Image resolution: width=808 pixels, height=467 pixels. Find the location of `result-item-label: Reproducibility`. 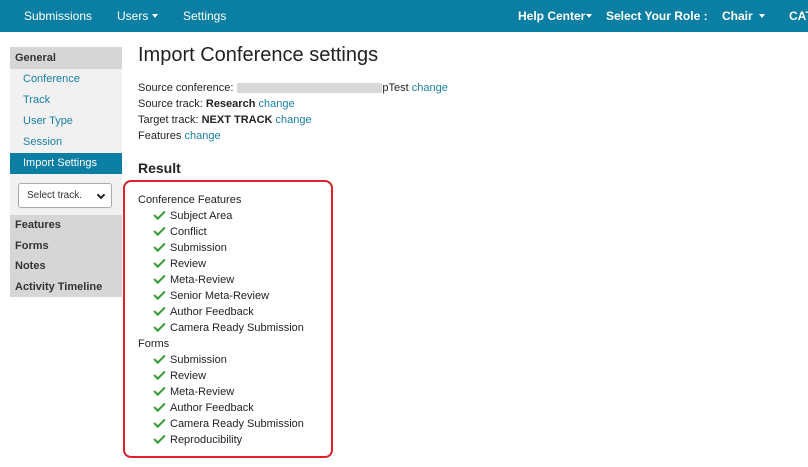

result-item-label: Reproducibility is located at coordinates (206, 440).